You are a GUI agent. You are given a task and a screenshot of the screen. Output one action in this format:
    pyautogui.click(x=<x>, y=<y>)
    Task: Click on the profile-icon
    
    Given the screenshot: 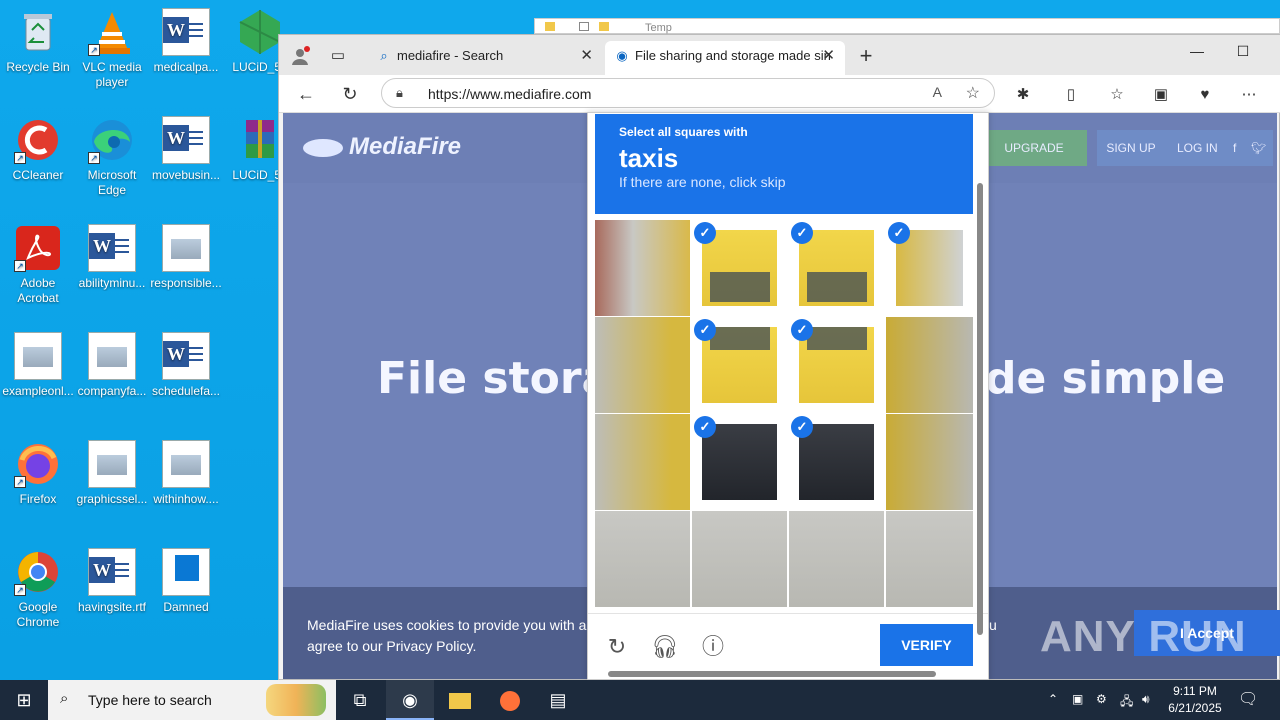 What is the action you would take?
    pyautogui.click(x=300, y=56)
    